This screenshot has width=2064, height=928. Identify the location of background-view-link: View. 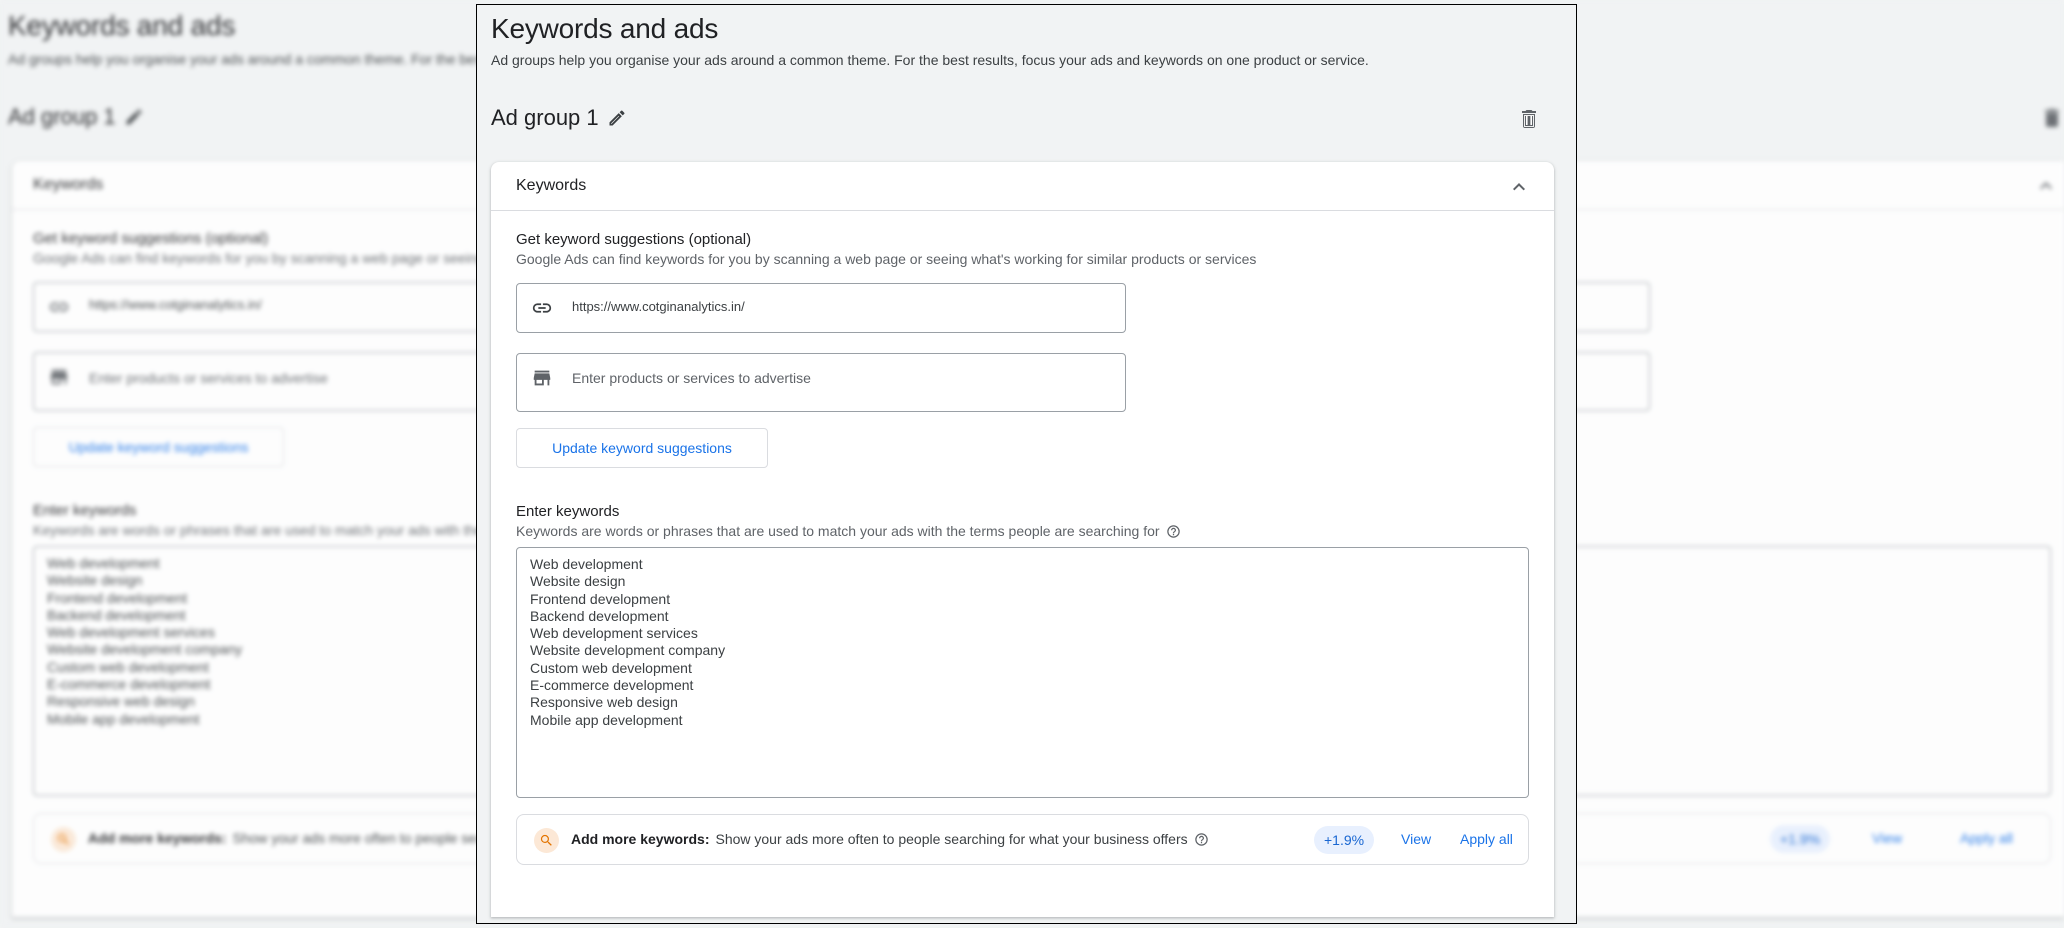
(1887, 838).